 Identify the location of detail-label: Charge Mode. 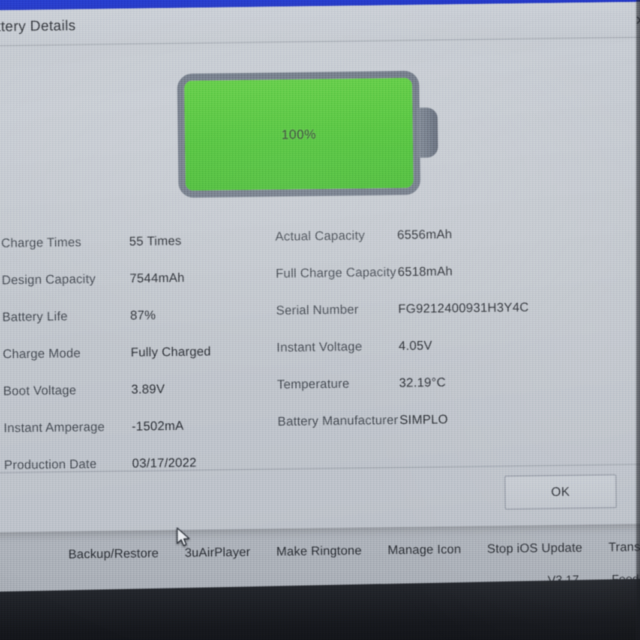
(41, 353).